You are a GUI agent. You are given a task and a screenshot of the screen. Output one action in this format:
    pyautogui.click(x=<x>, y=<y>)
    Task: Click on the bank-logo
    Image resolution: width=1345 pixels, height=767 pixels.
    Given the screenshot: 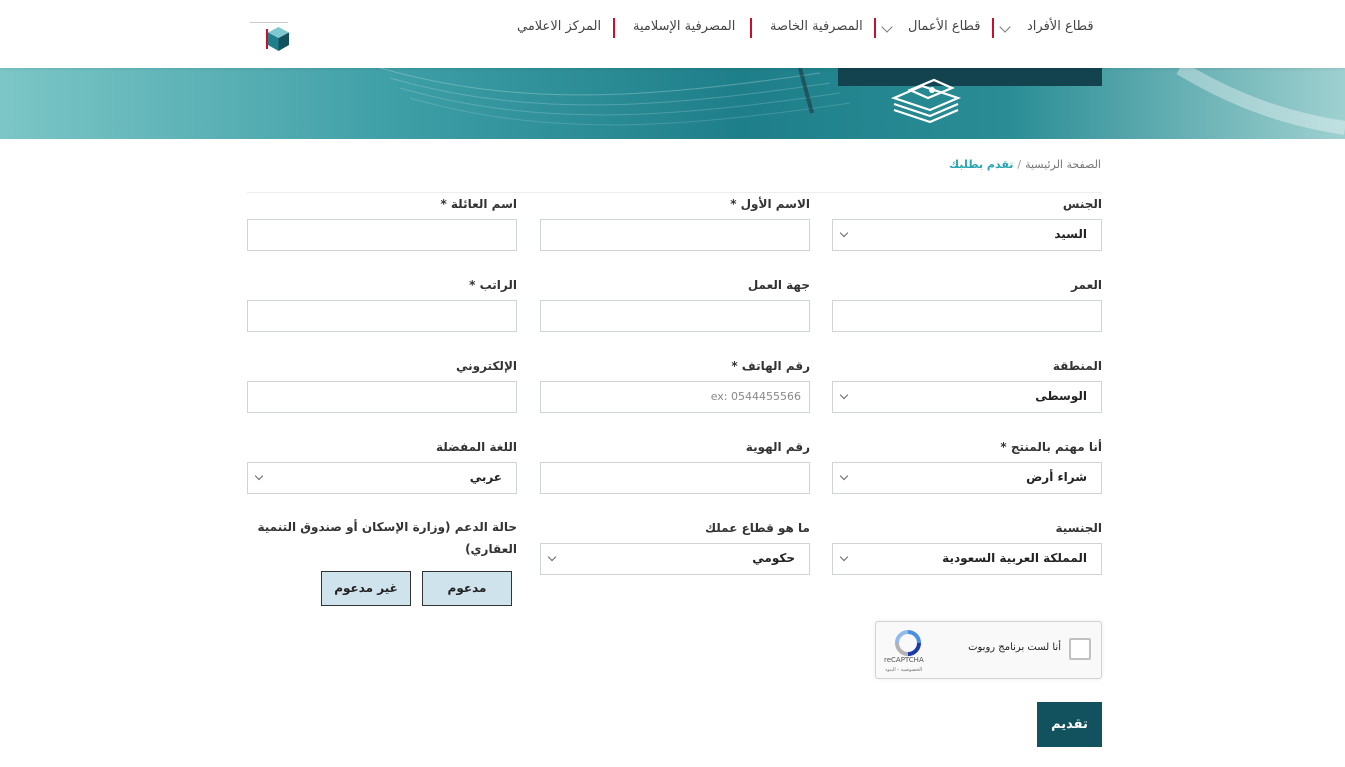 What is the action you would take?
    pyautogui.click(x=270, y=38)
    